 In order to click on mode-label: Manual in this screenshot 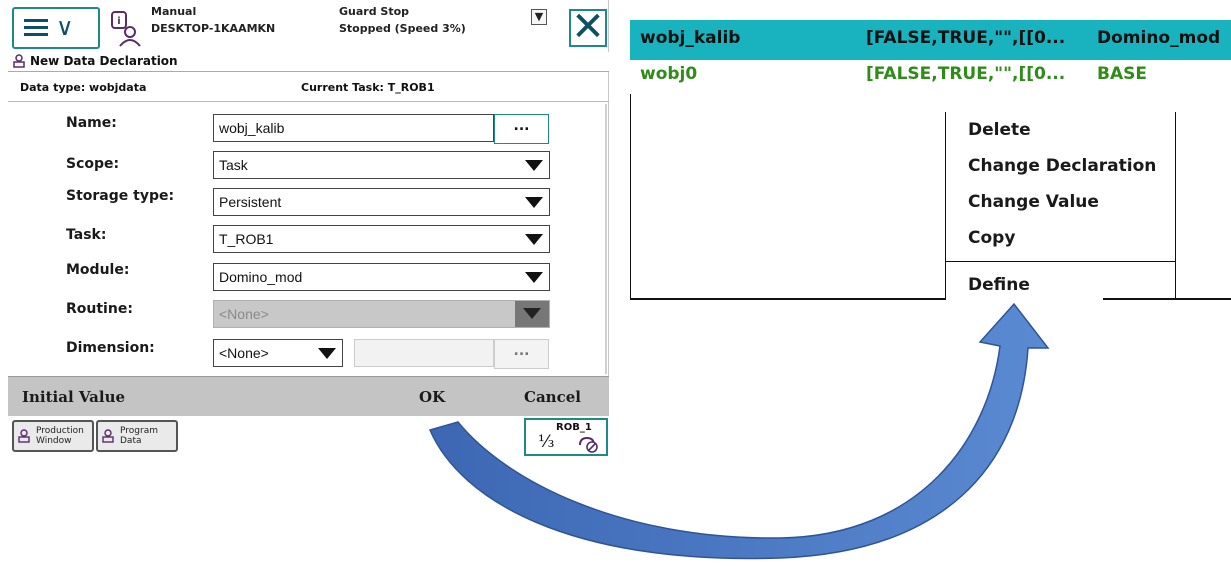, I will do `click(174, 11)`.